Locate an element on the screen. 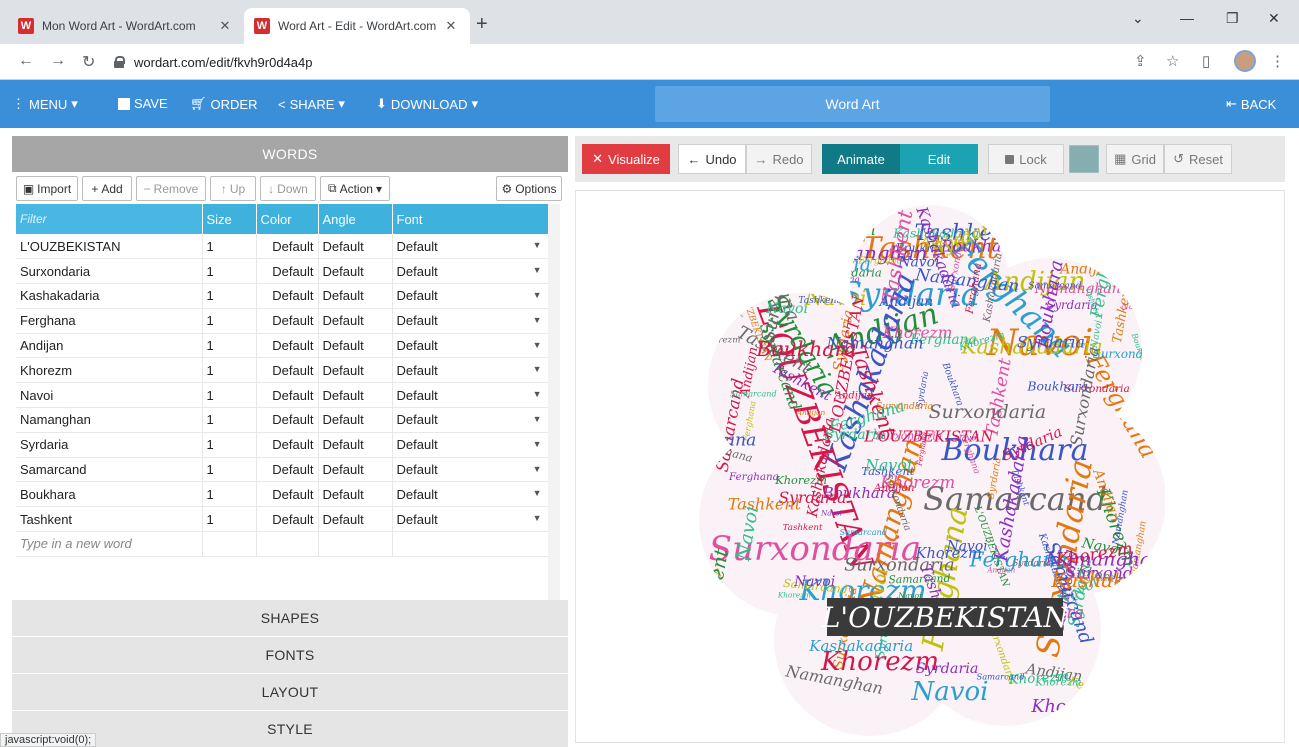 The image size is (1299, 747). reload-icon: ↻ is located at coordinates (88, 62).